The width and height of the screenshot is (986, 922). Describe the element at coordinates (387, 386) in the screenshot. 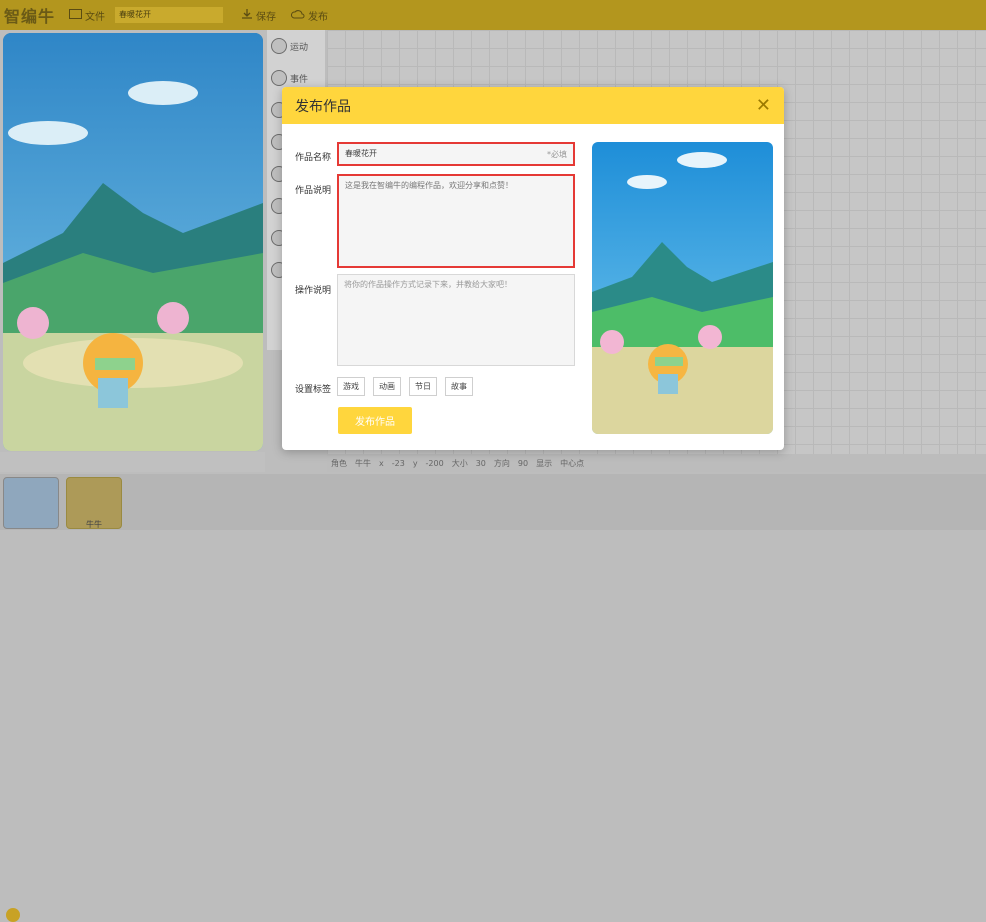

I see `tag-animation: 动画` at that location.